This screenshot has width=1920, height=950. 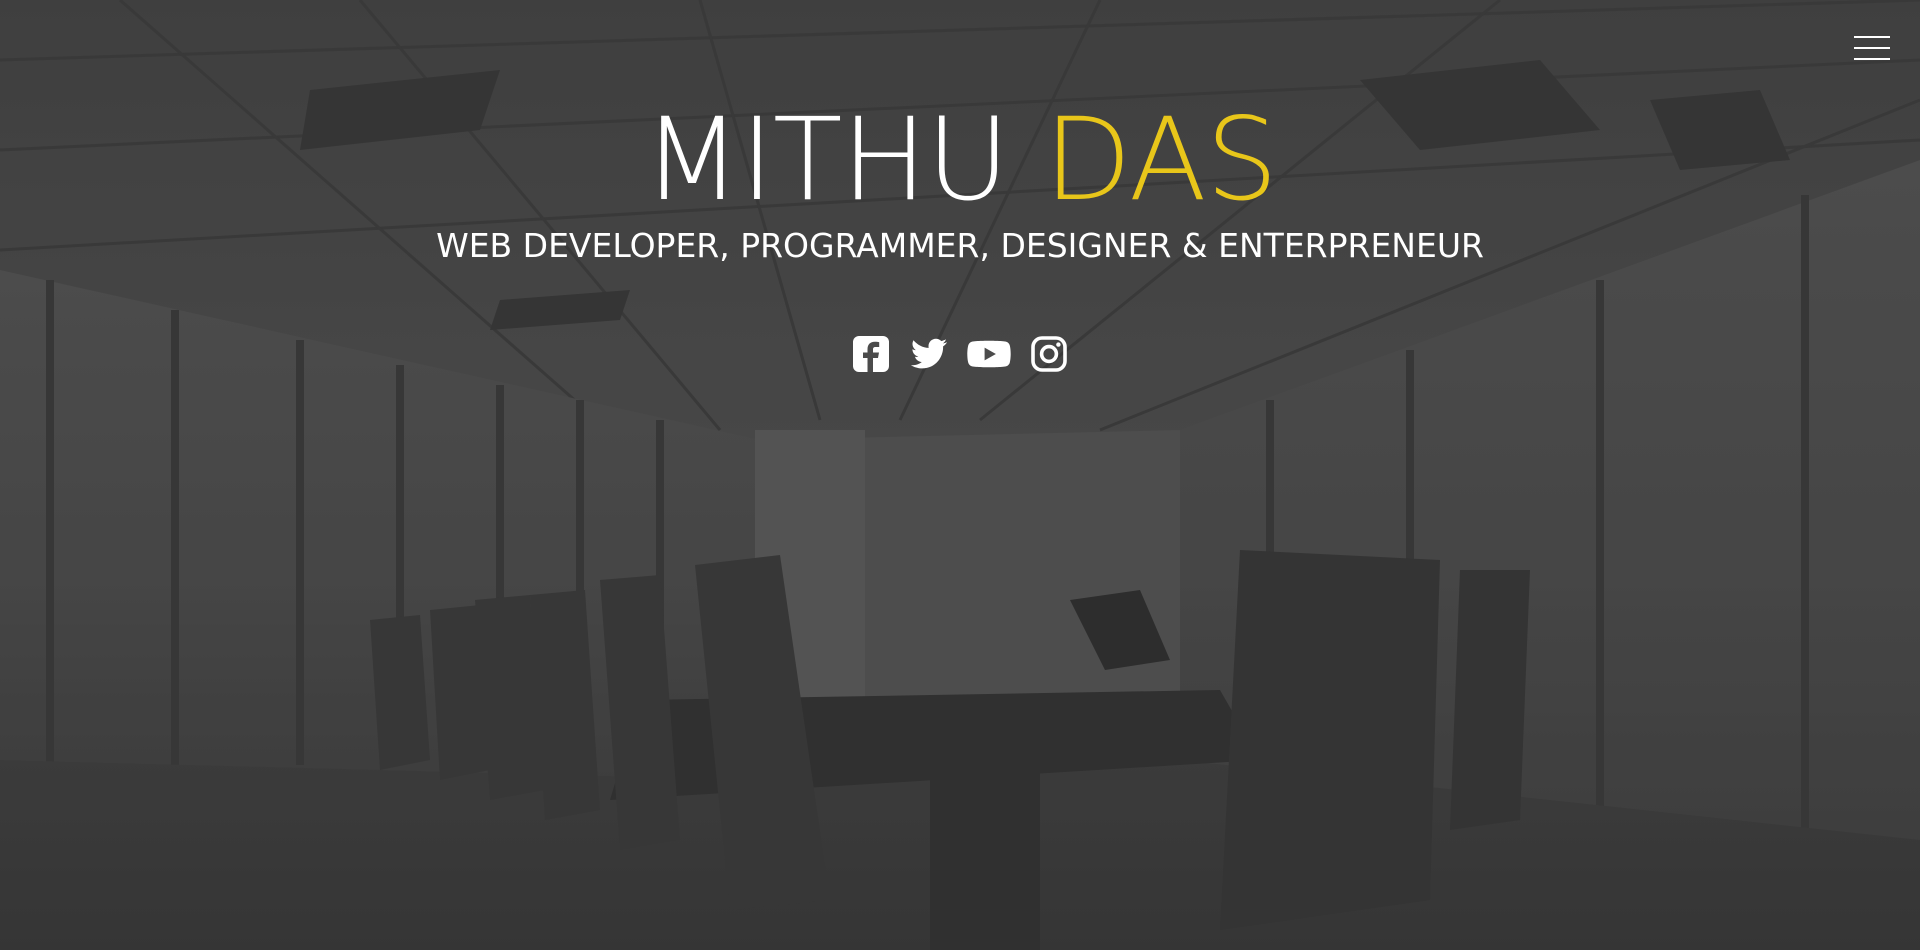 I want to click on instagram-icon, so click(x=1049, y=354).